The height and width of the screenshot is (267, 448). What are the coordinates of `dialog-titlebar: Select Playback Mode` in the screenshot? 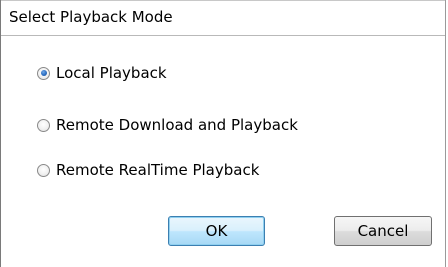 It's located at (223, 18).